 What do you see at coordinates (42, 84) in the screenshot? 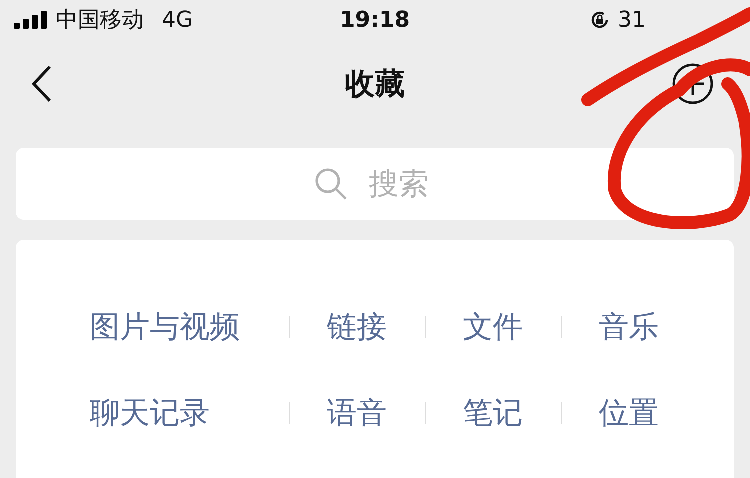
I see `back-button` at bounding box center [42, 84].